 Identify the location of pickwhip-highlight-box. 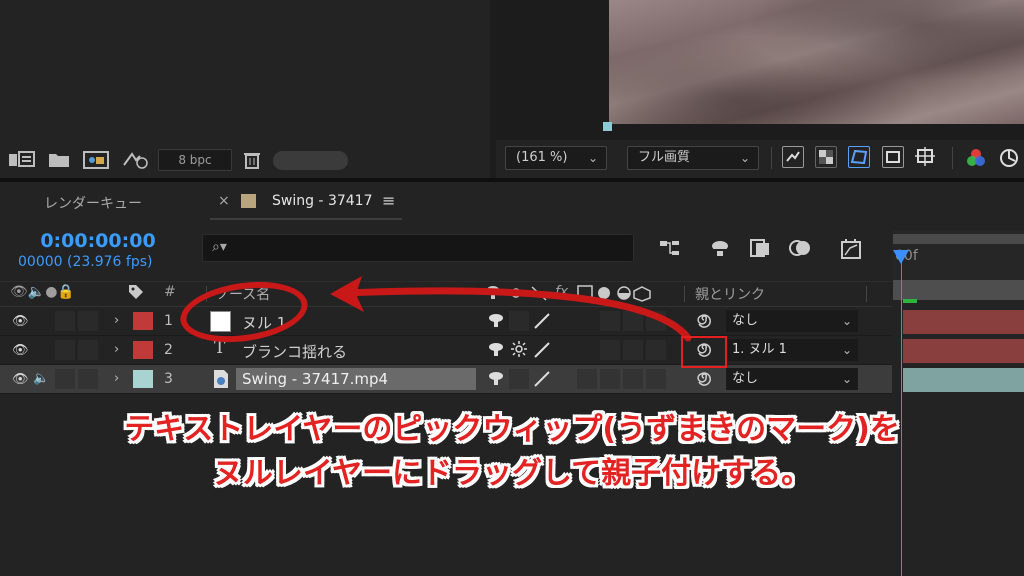
(704, 352).